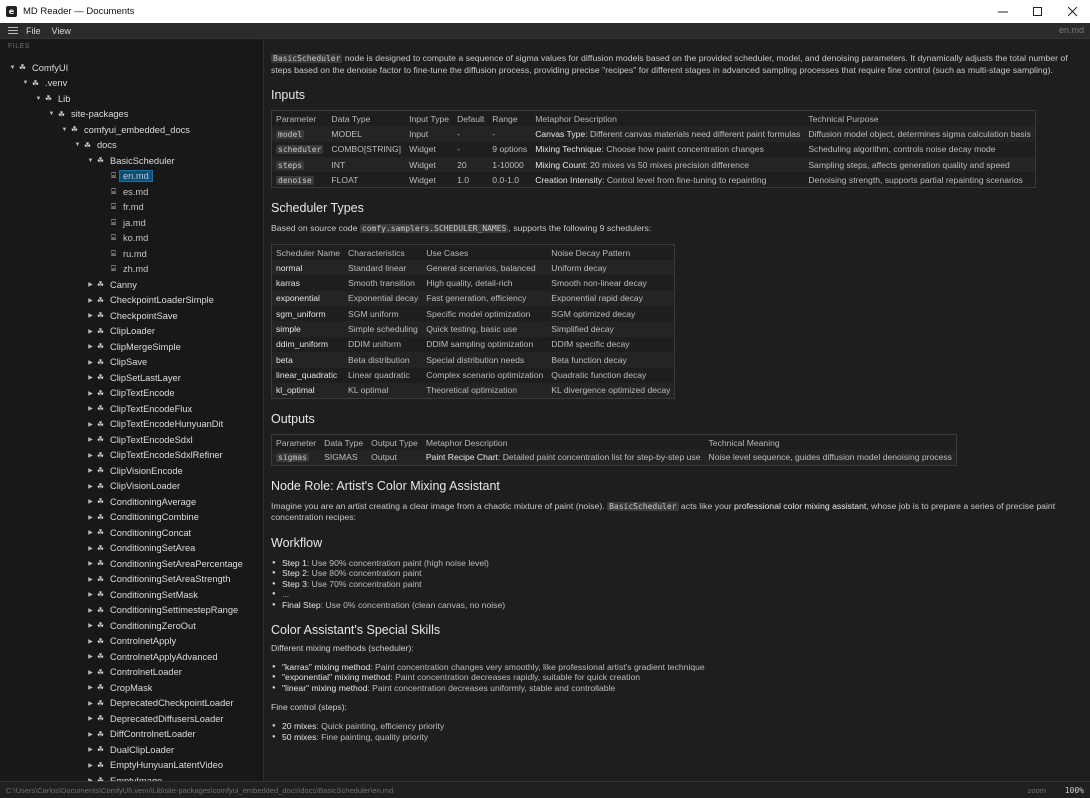  What do you see at coordinates (297, 542) in the screenshot?
I see `workflow-heading: Workflow` at bounding box center [297, 542].